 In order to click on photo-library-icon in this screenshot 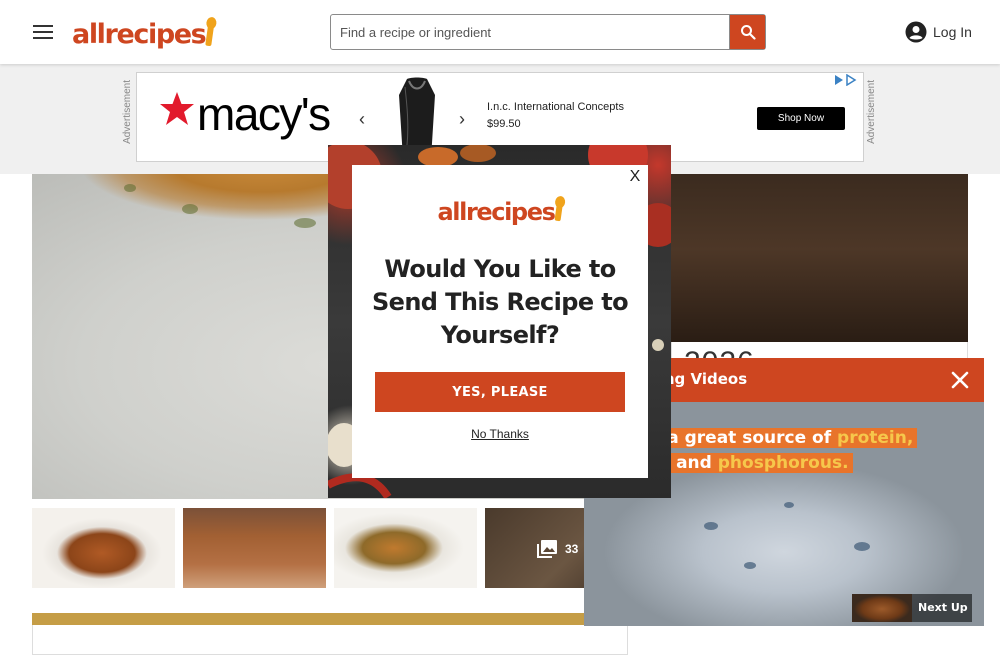, I will do `click(547, 549)`.